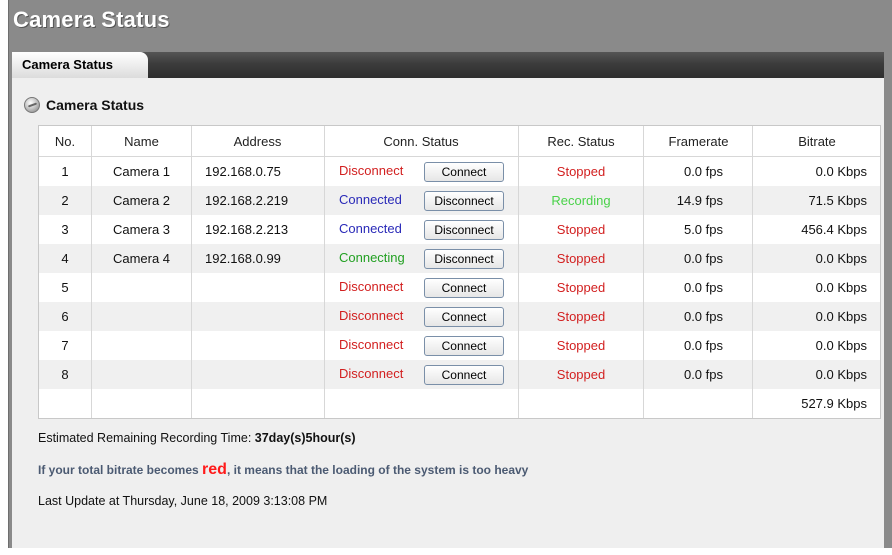 The height and width of the screenshot is (555, 892). Describe the element at coordinates (448, 65) in the screenshot. I see `tab-bar: Camera Status` at that location.